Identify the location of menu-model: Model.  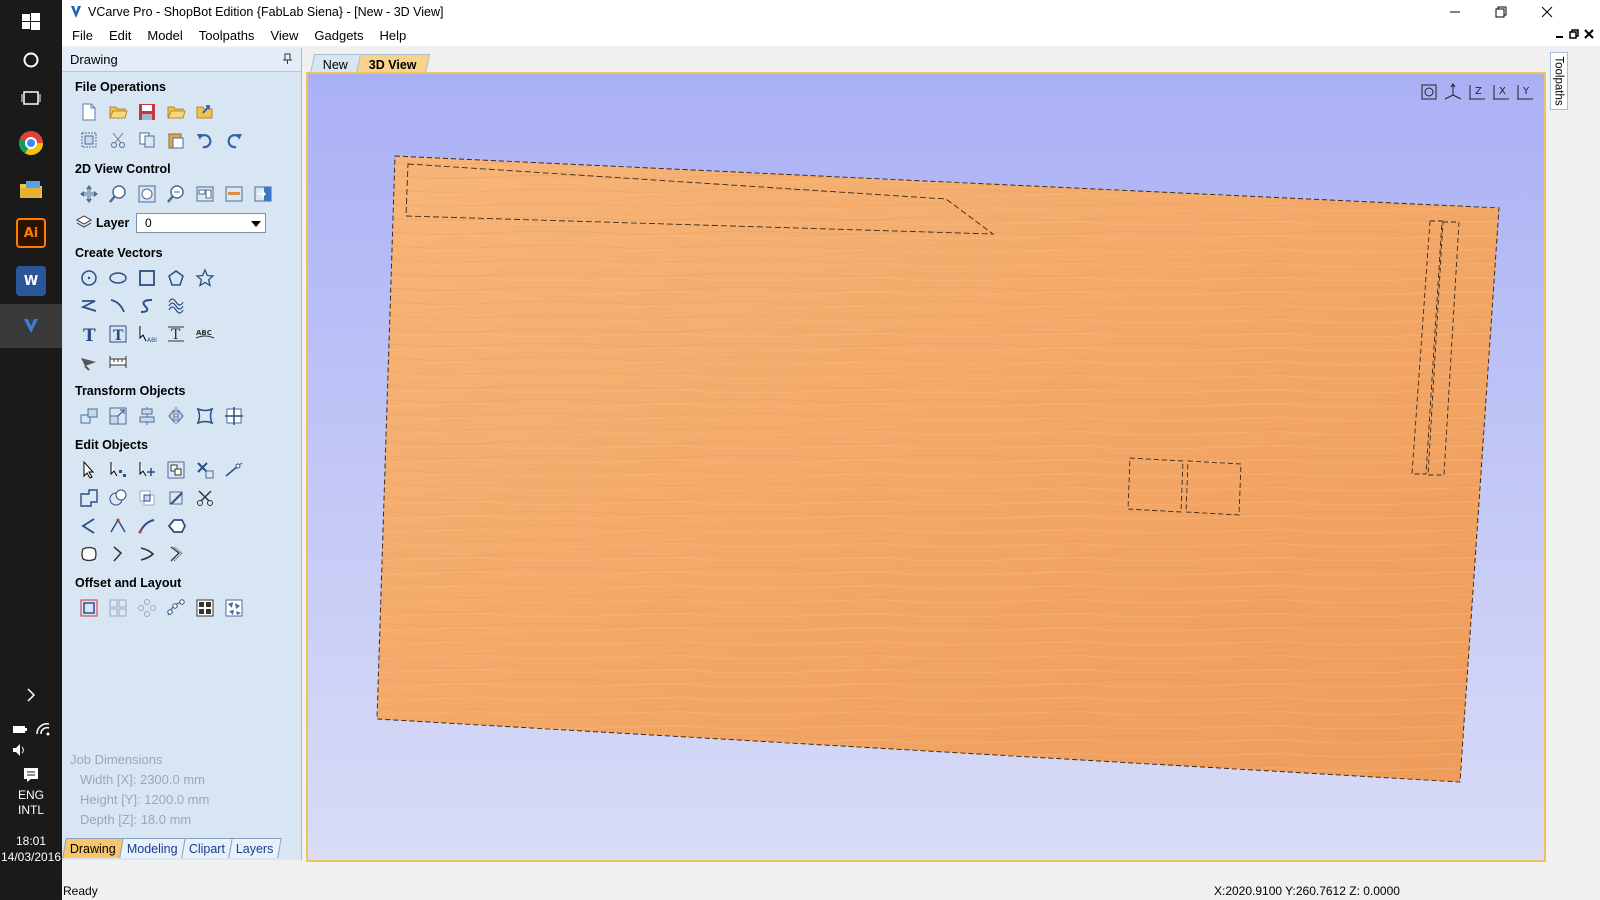
(164, 35).